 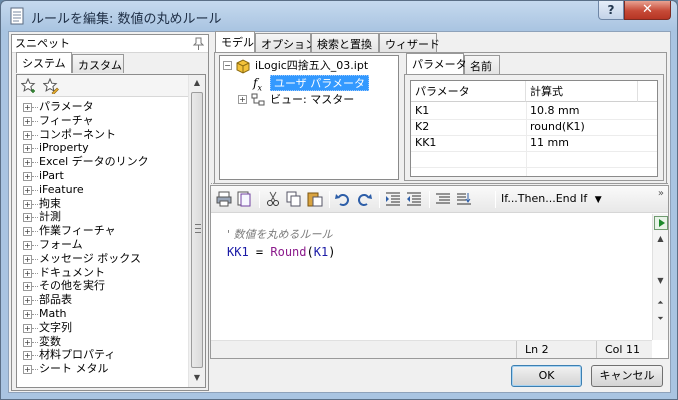 I want to click on snippet-tree-item: + 材料プロパティ, so click(x=103, y=355).